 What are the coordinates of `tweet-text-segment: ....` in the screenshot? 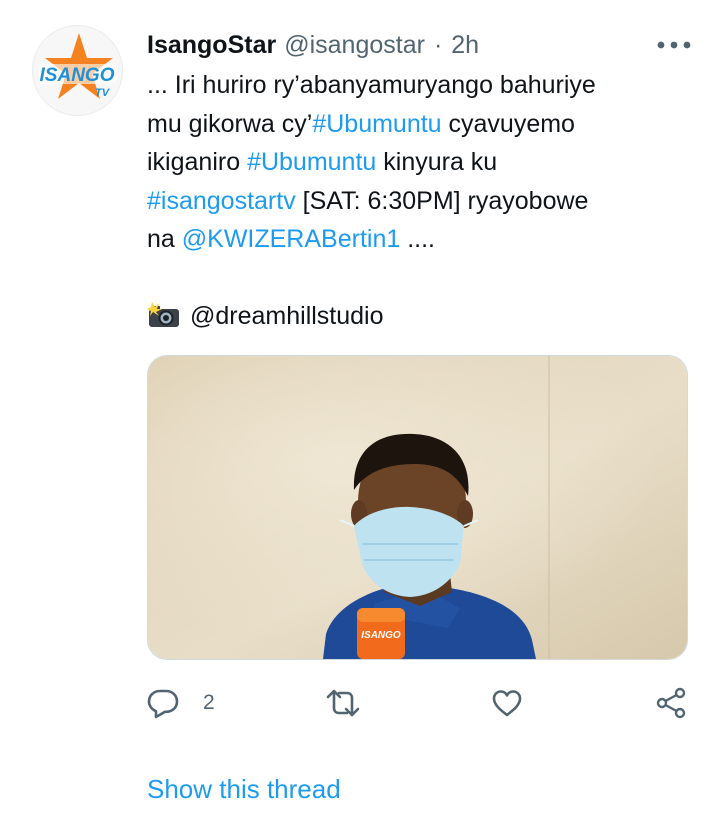 It's located at (417, 239).